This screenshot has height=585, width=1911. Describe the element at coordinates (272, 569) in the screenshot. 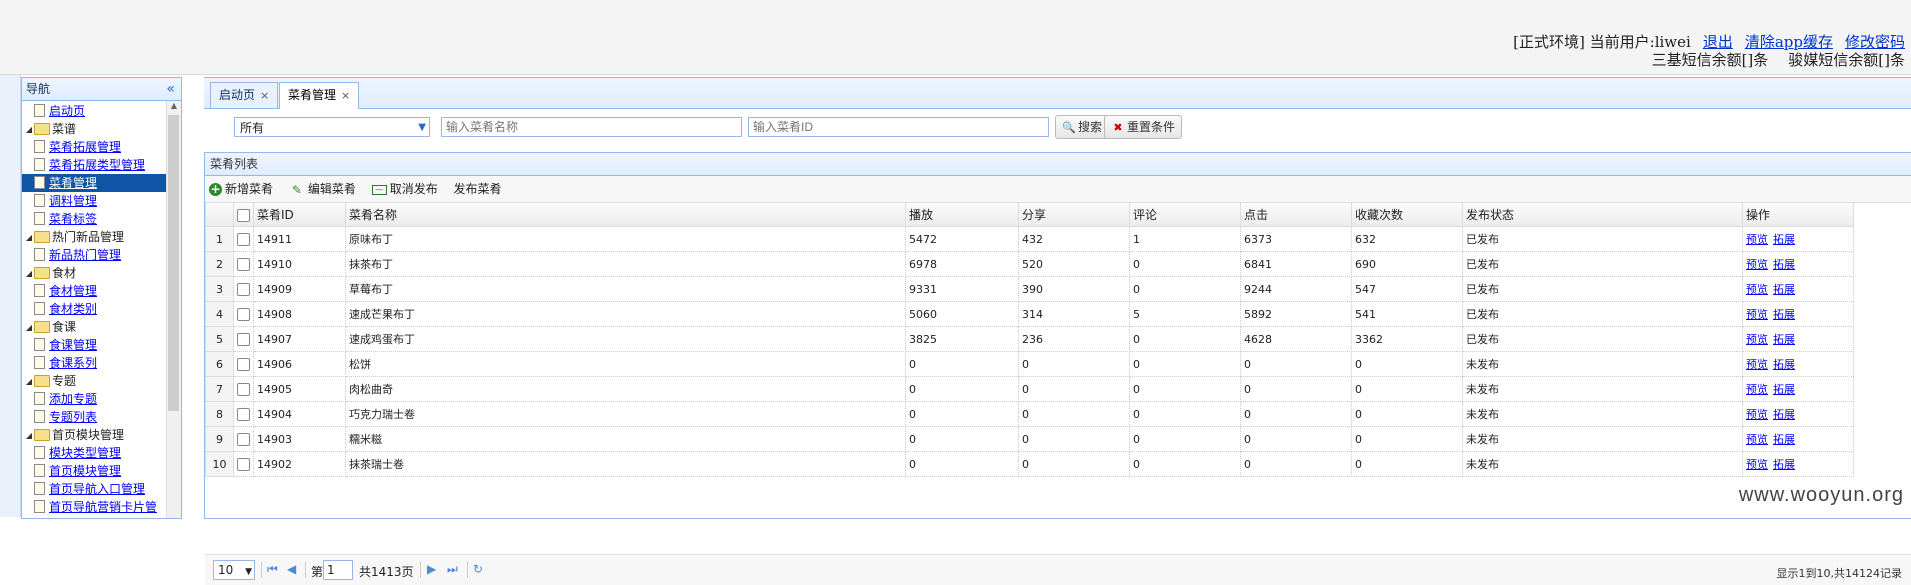

I see `first-page-icon: ⏮` at that location.